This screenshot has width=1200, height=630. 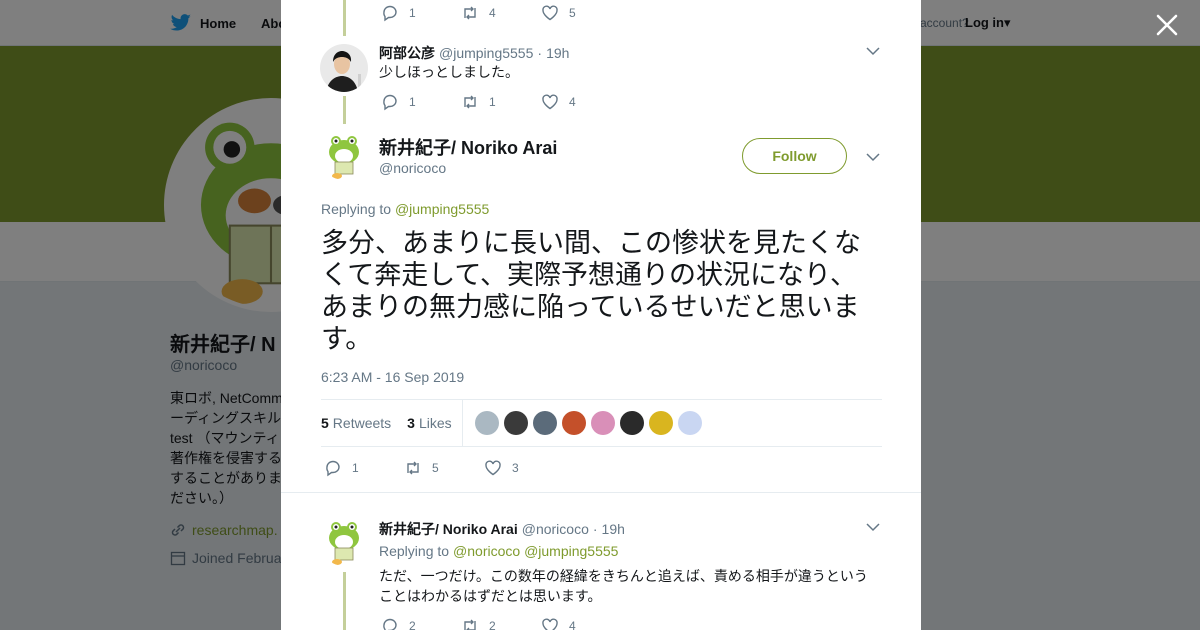 I want to click on tweet-stats: 5 Retweets 3 Likes, so click(x=601, y=423).